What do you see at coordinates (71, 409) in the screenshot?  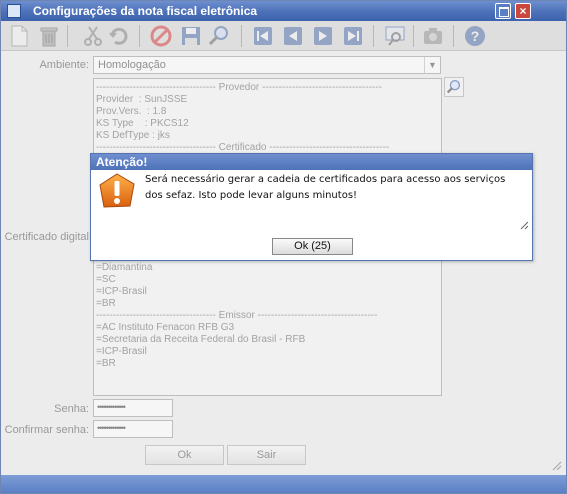 I see `senha-label: Senha:` at bounding box center [71, 409].